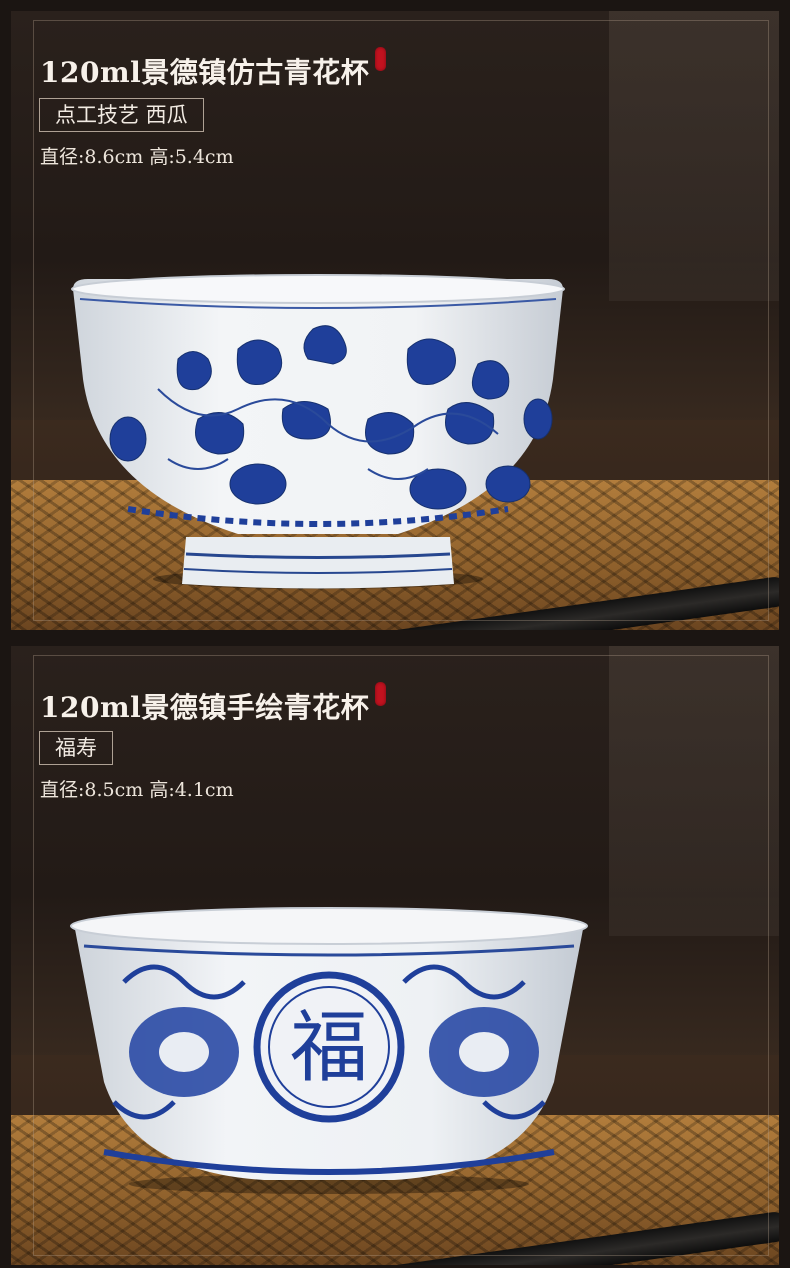 The image size is (790, 1268). Describe the element at coordinates (137, 790) in the screenshot. I see `product-dimensions: 直径:8.5cm 高:4.1cm` at that location.